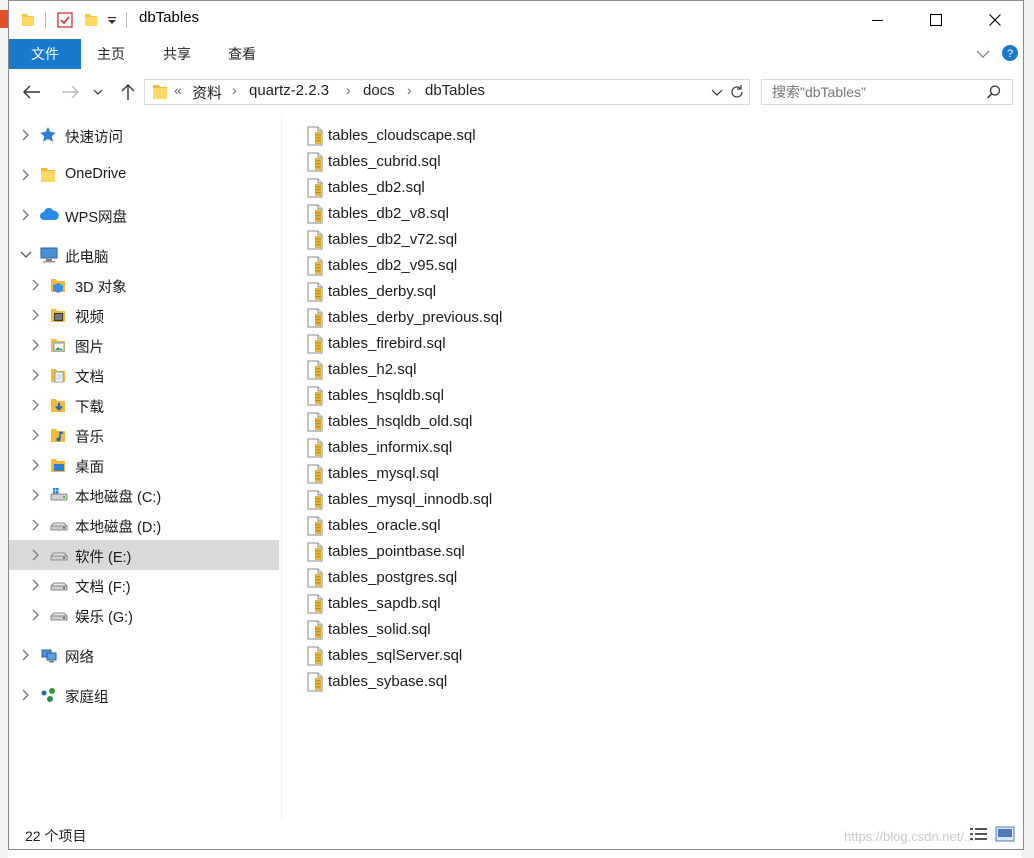 This screenshot has height=858, width=1034. Describe the element at coordinates (144, 315) in the screenshot. I see `sidebar-item: 视频` at that location.